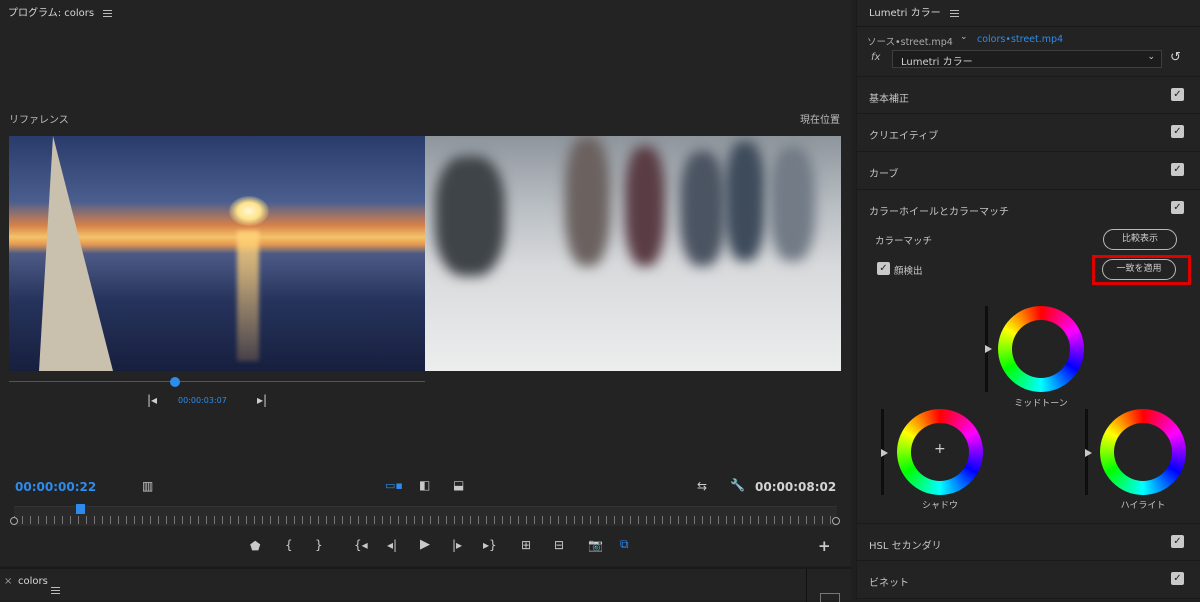  I want to click on current-position-label: 現在位置, so click(820, 120).